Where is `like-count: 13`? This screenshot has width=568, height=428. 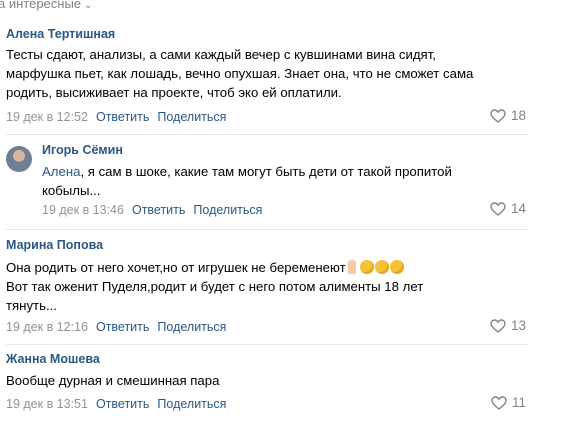
like-count: 13 is located at coordinates (518, 325).